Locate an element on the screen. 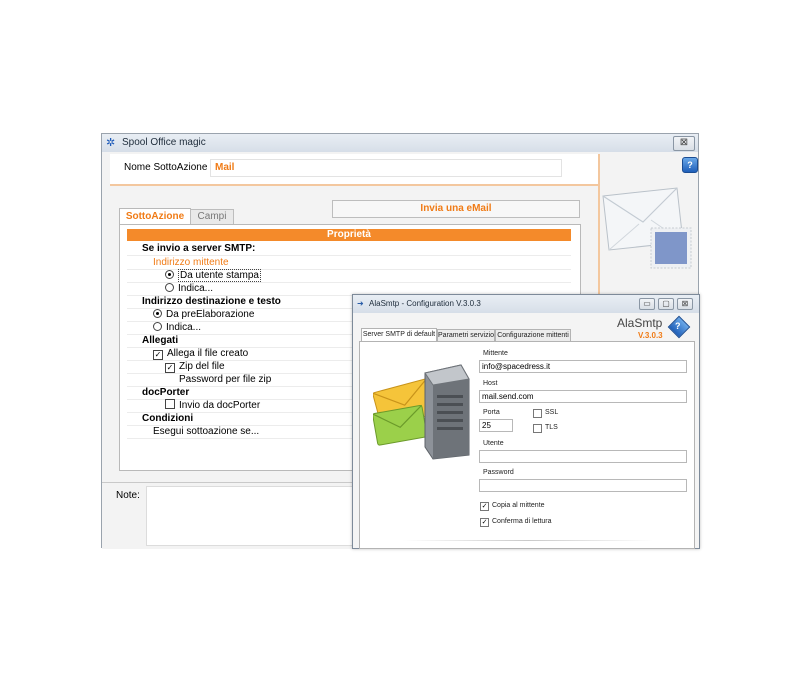  password-input is located at coordinates (583, 485).